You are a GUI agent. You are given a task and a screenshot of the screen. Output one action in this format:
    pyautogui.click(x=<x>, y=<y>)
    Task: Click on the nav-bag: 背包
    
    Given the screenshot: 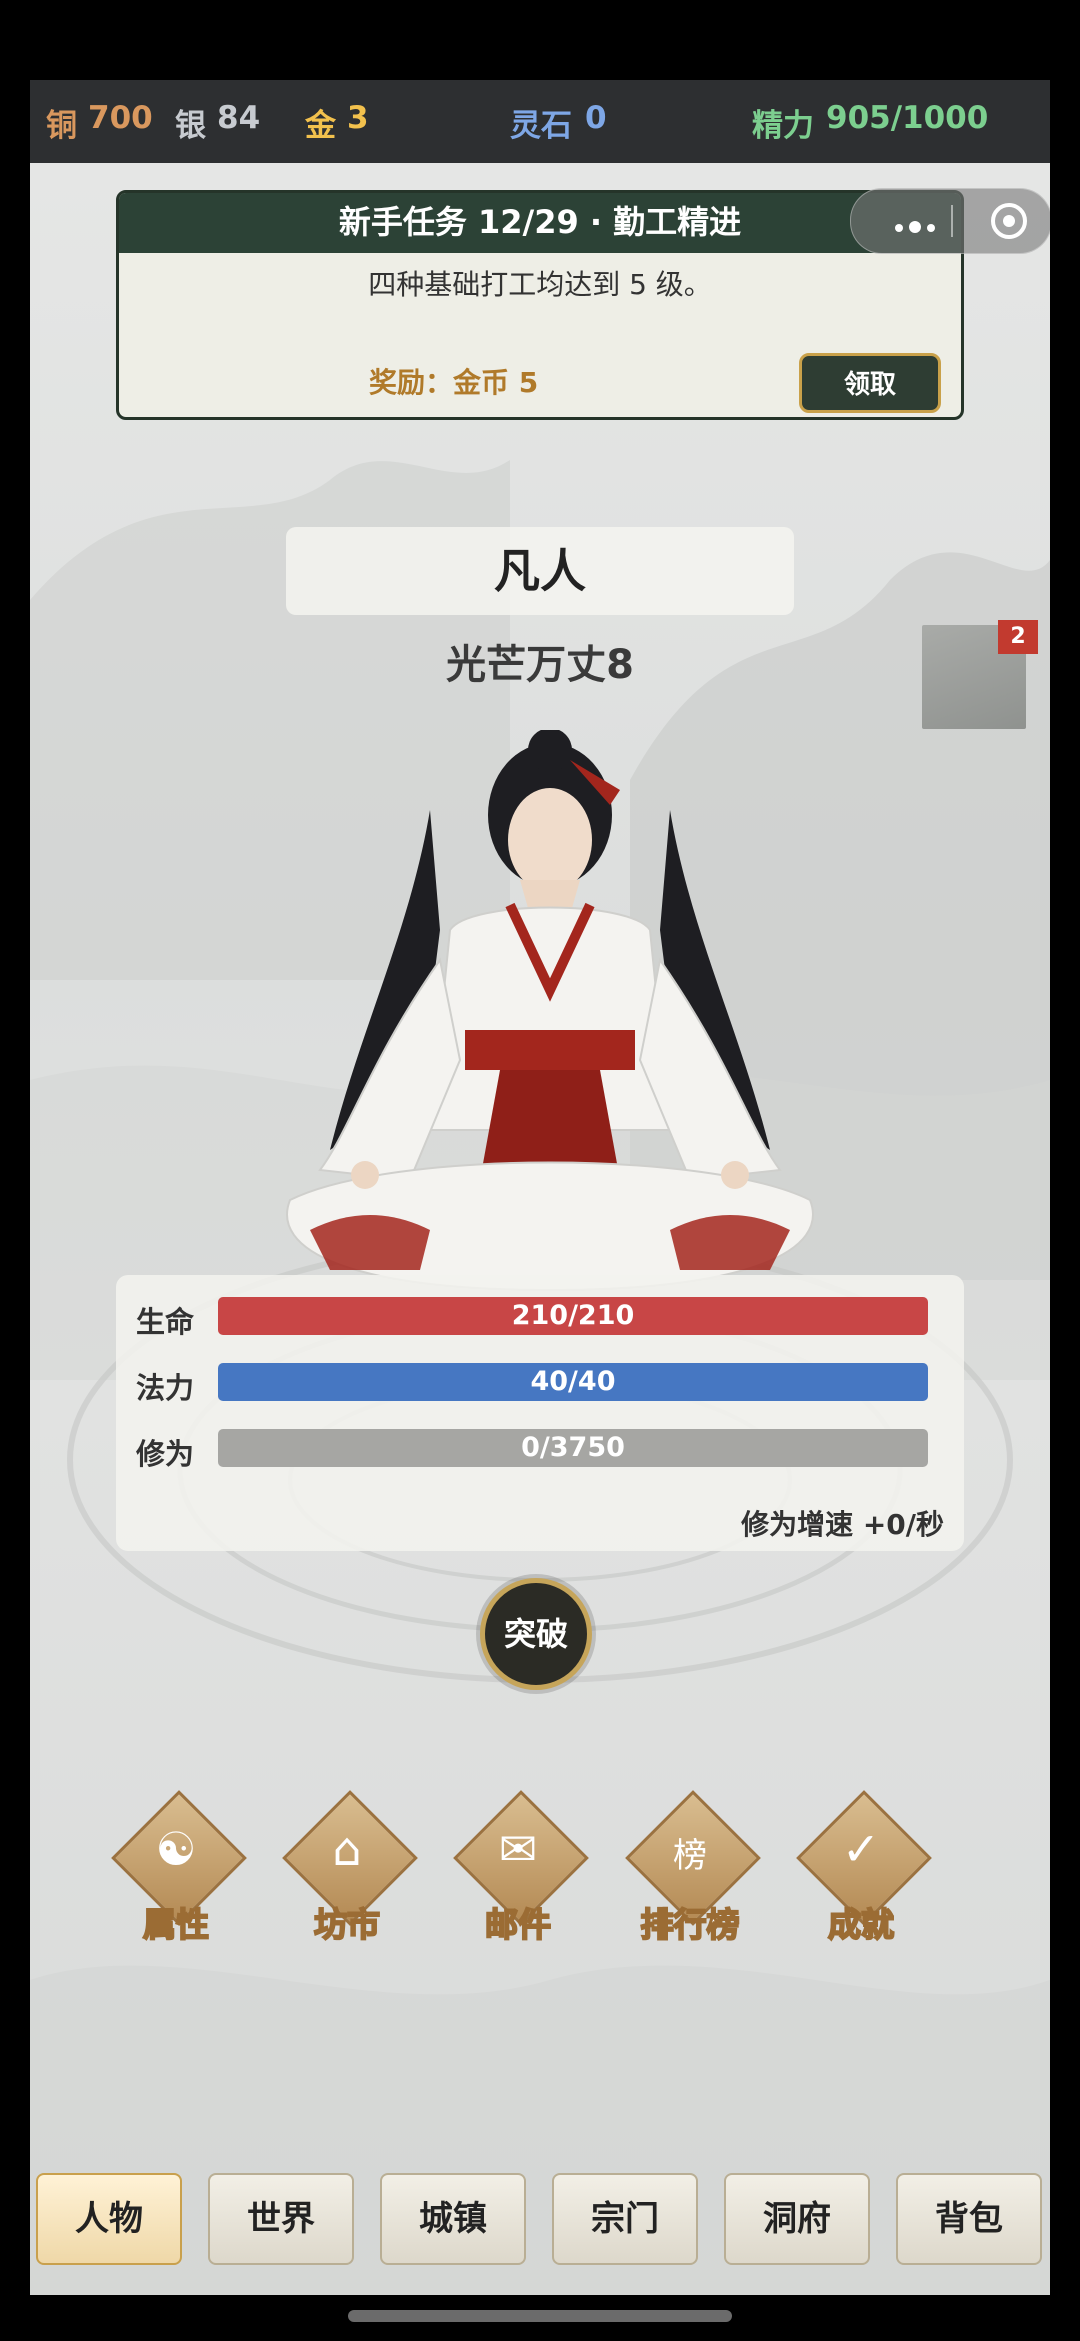 What is the action you would take?
    pyautogui.click(x=969, y=2219)
    